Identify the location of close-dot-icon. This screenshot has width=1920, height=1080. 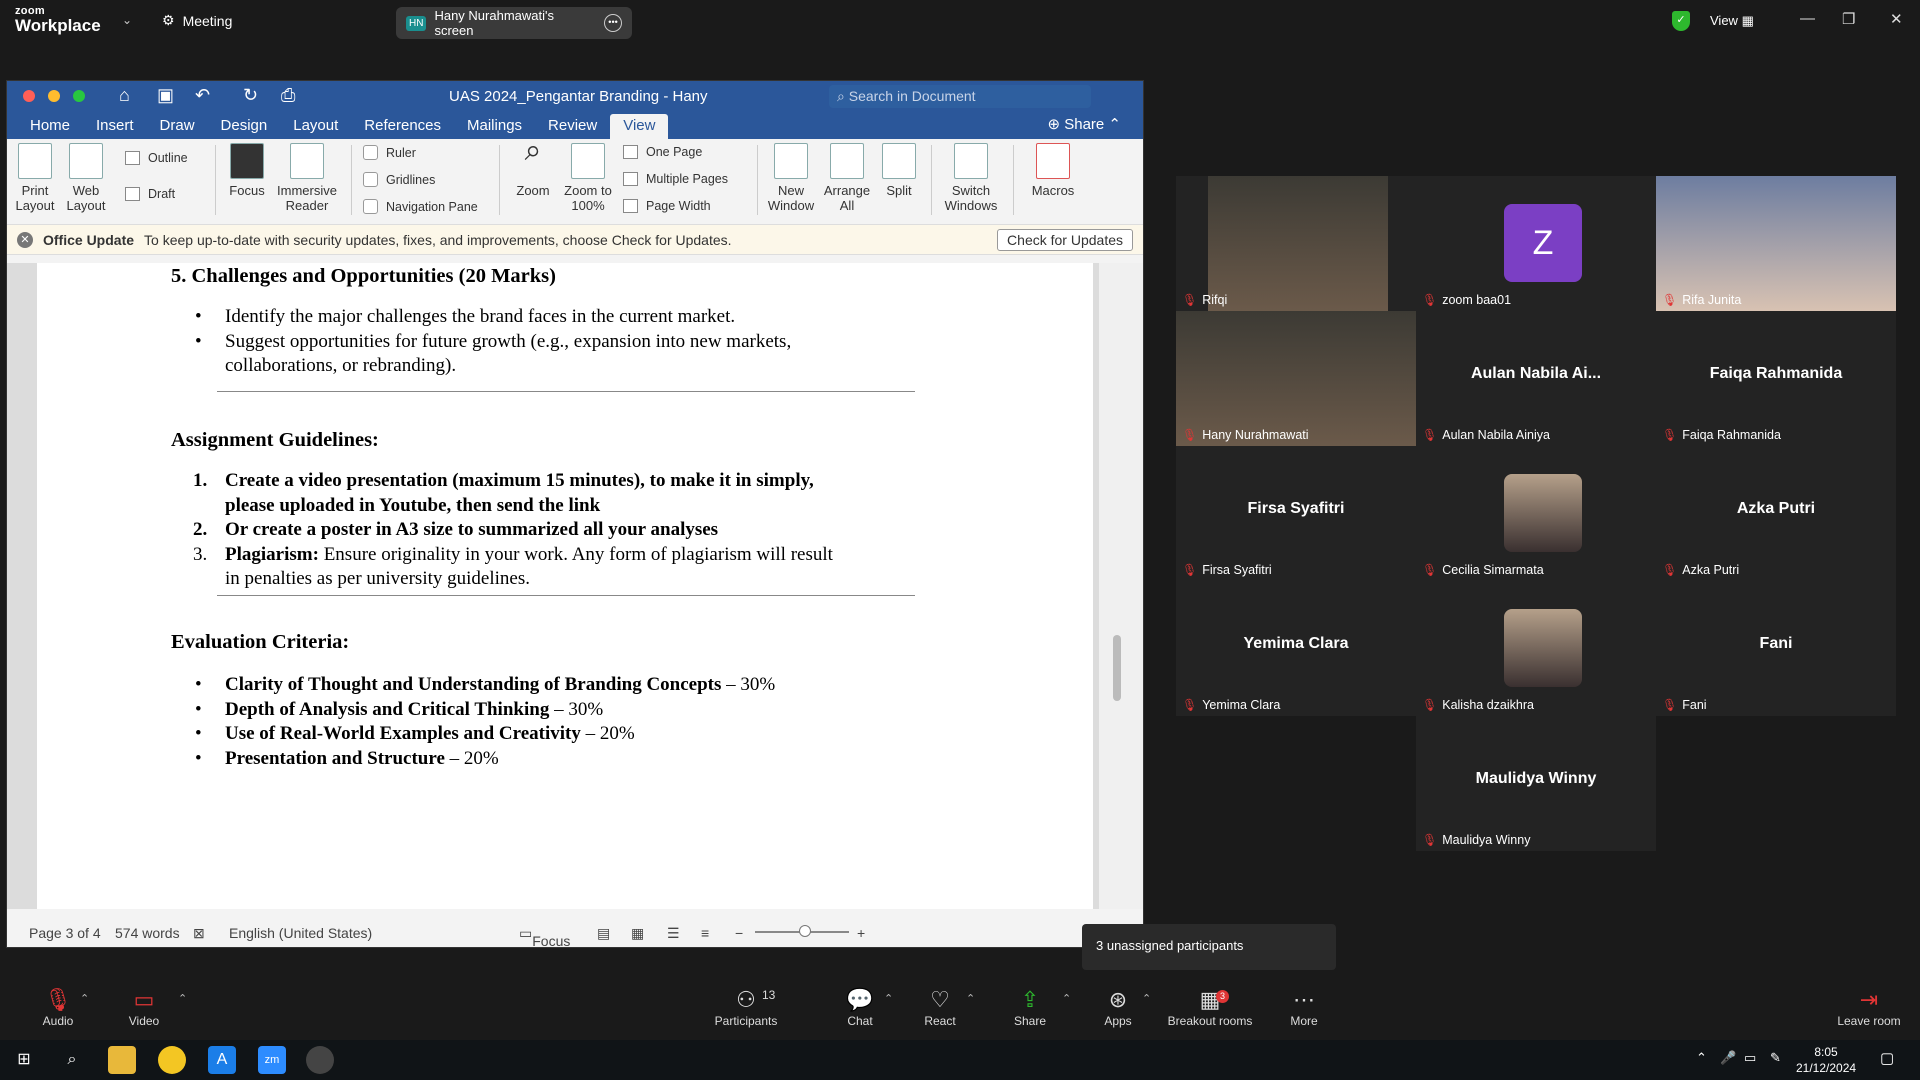
(29, 96).